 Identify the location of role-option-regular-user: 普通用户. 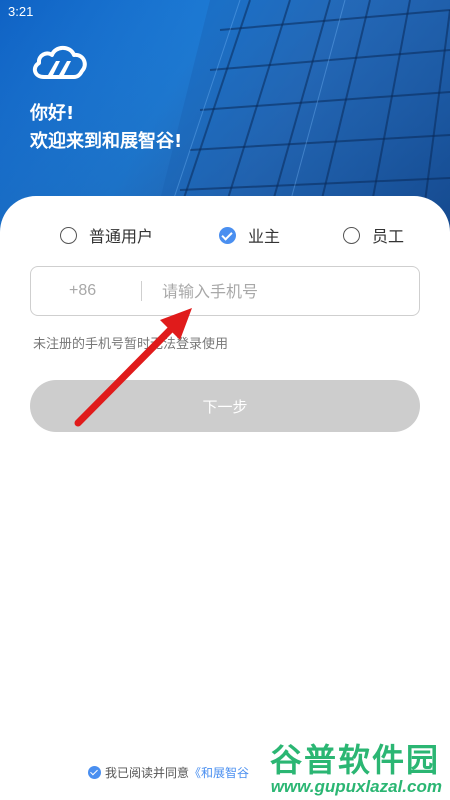
(106, 235).